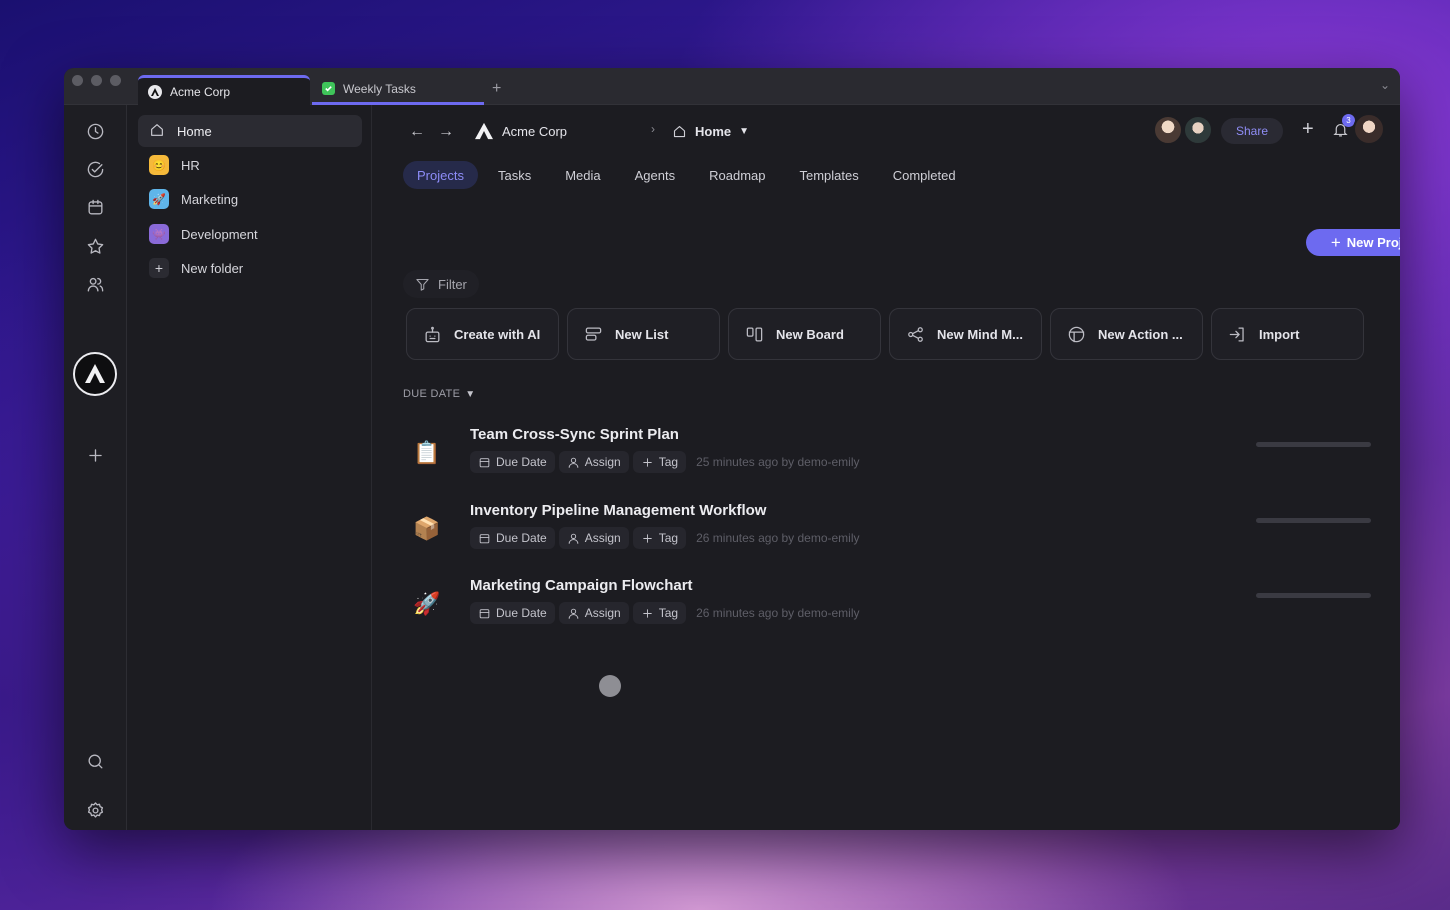 The height and width of the screenshot is (910, 1450). Describe the element at coordinates (679, 131) in the screenshot. I see `home-icon` at that location.